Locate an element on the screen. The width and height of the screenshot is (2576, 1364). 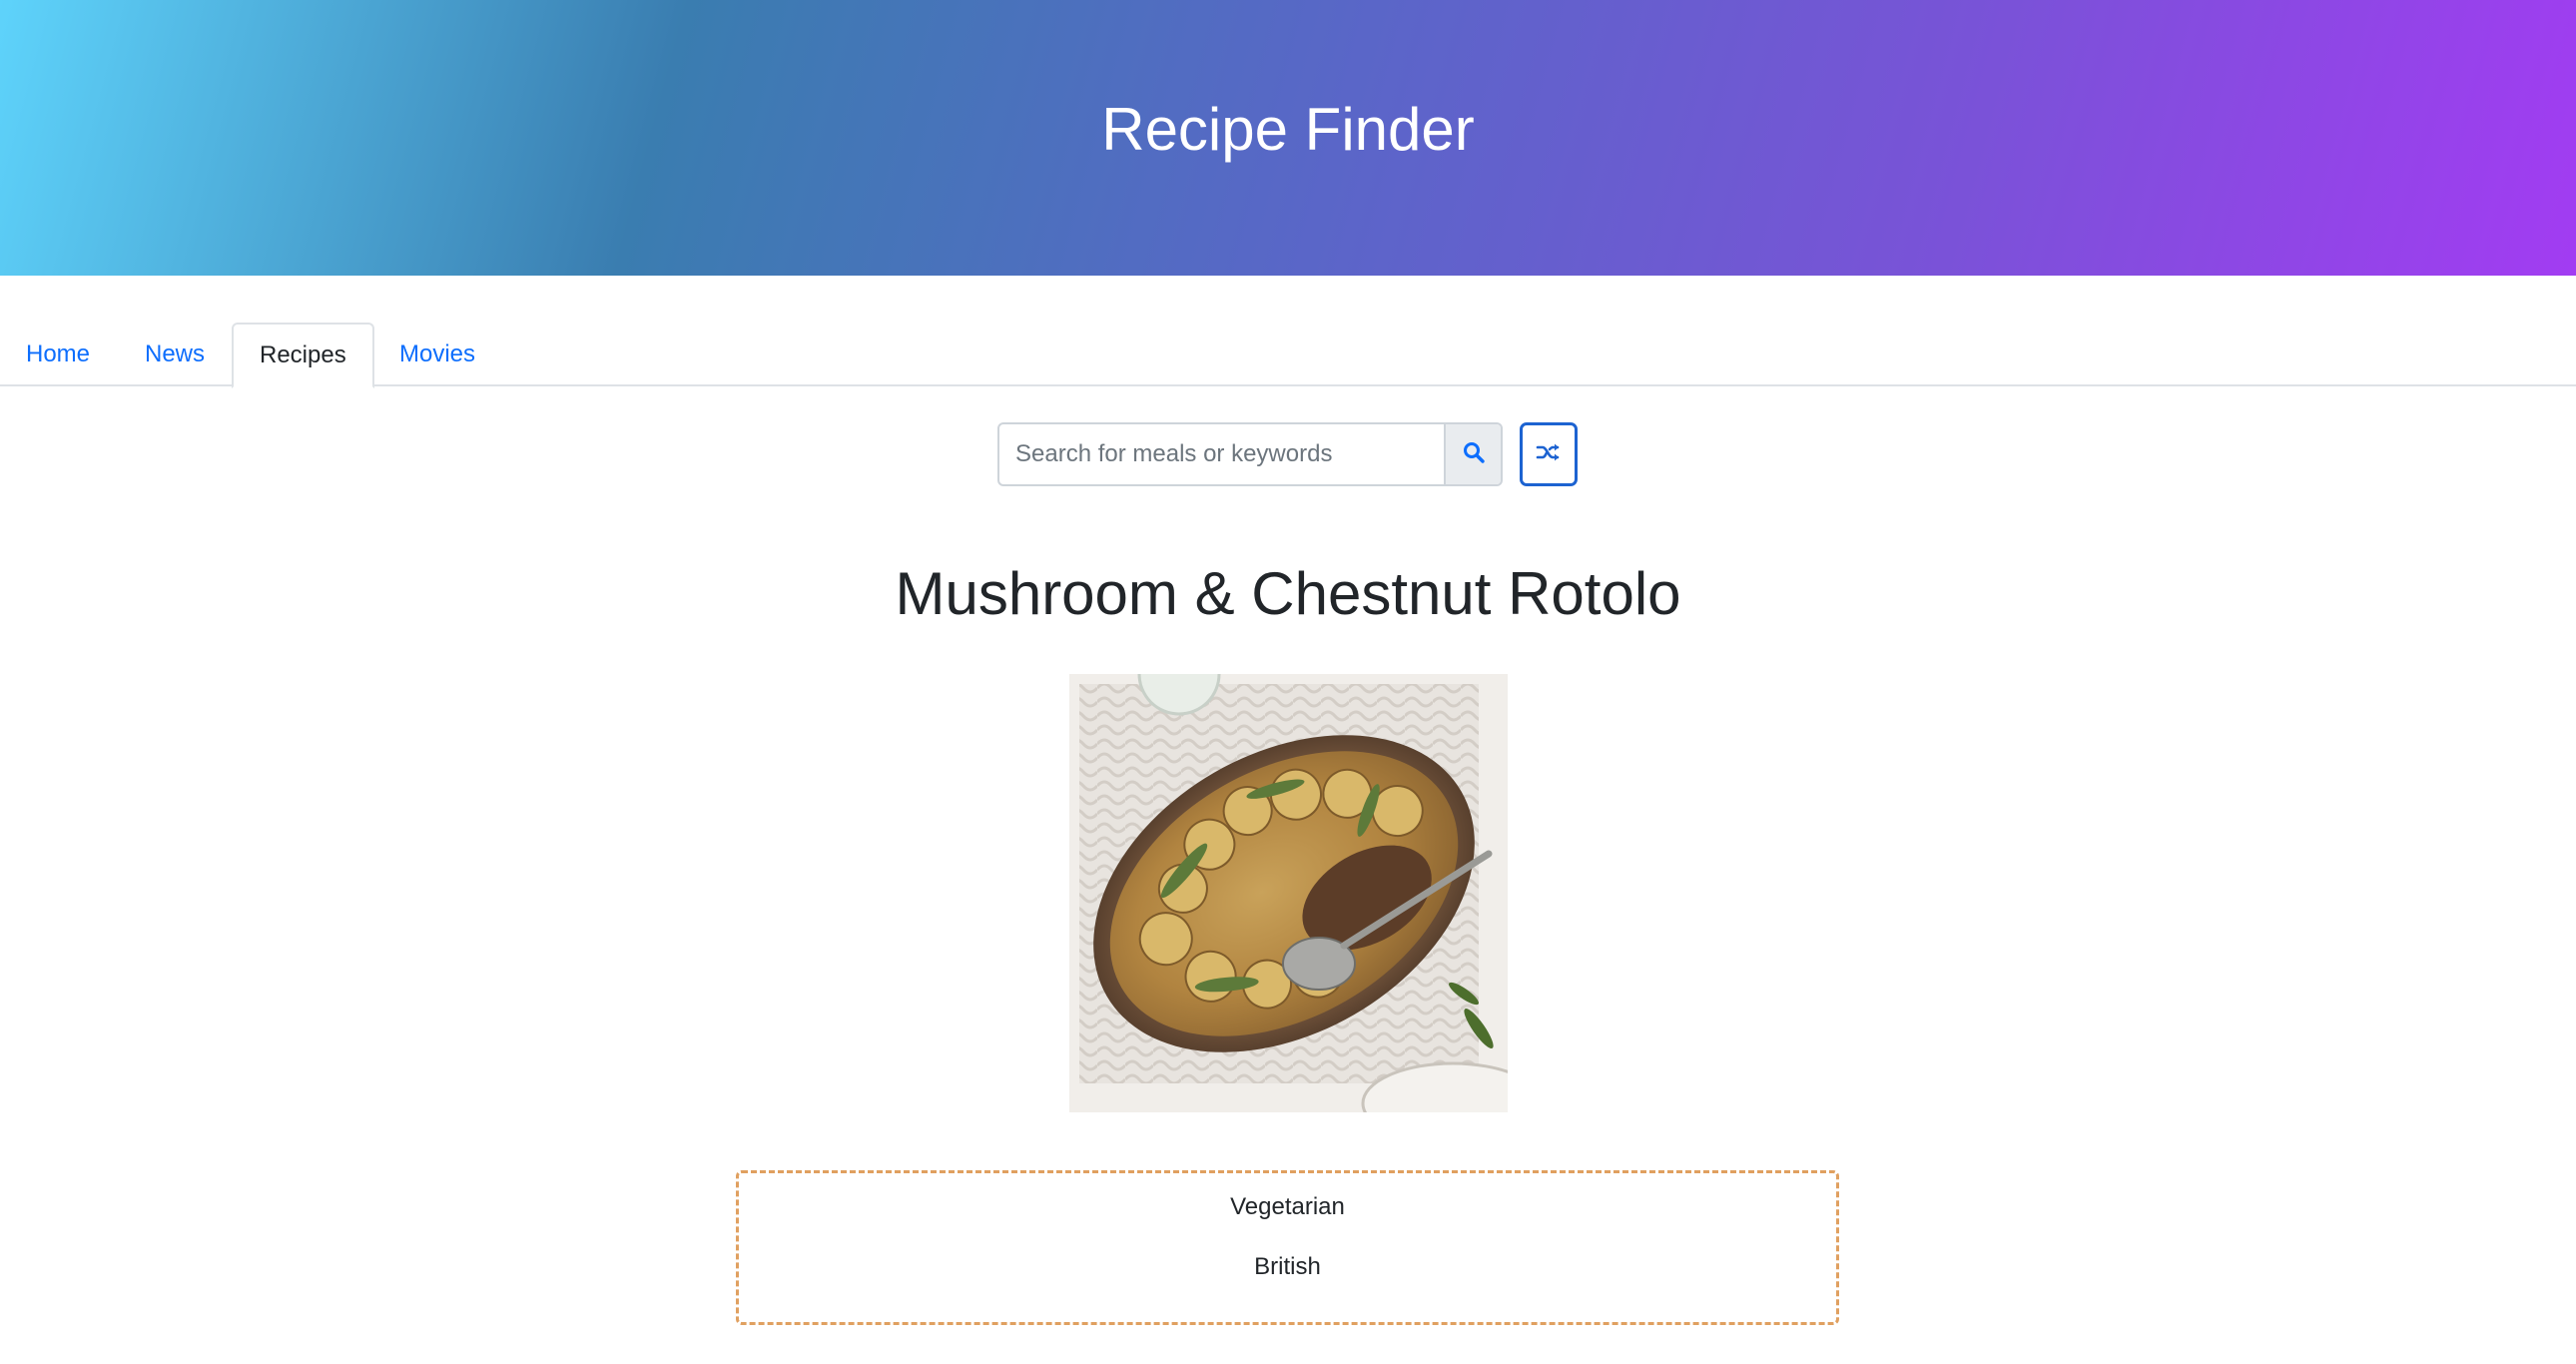
tab-home: Home is located at coordinates (58, 354).